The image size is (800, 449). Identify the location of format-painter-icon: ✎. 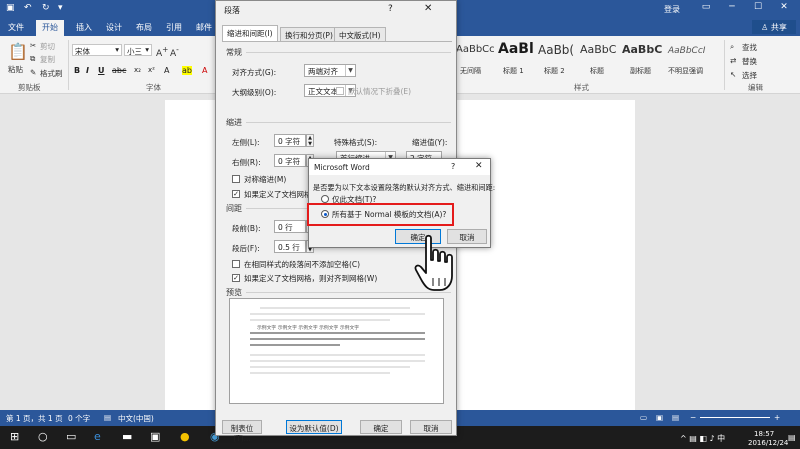
(33, 72).